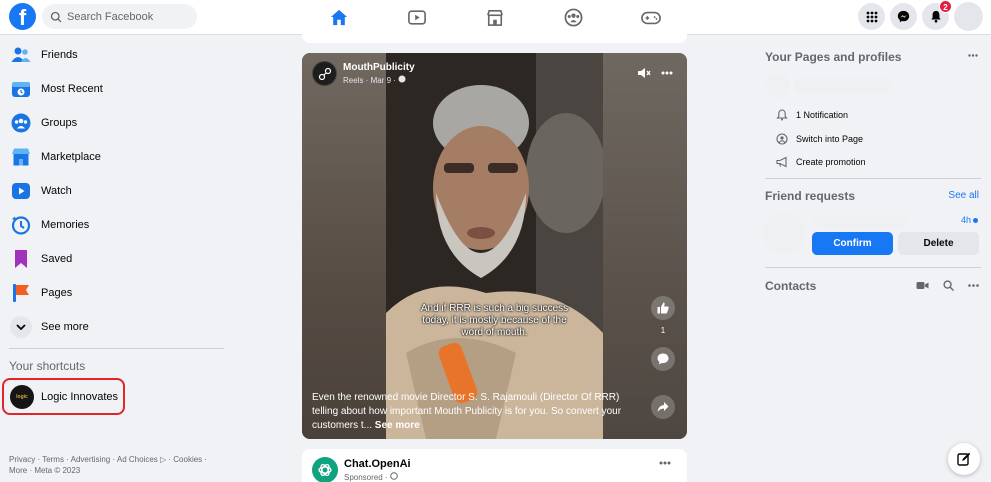 This screenshot has height=482, width=991. I want to click on sidebar-item-most-recent: Most Recent, so click(115, 89).